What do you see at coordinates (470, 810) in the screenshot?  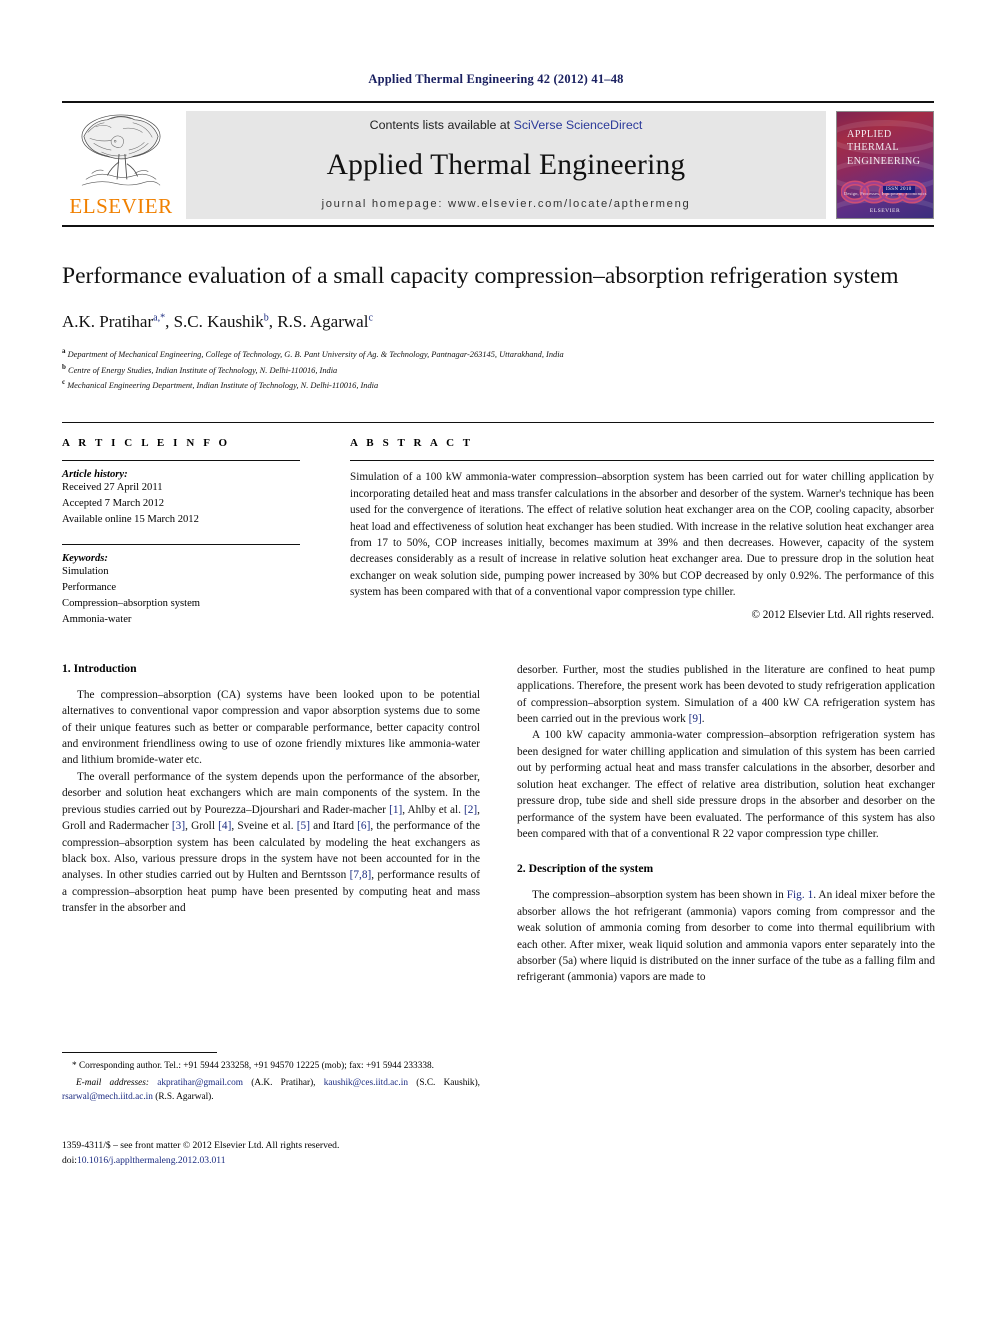 I see `citation-ref: [2]` at bounding box center [470, 810].